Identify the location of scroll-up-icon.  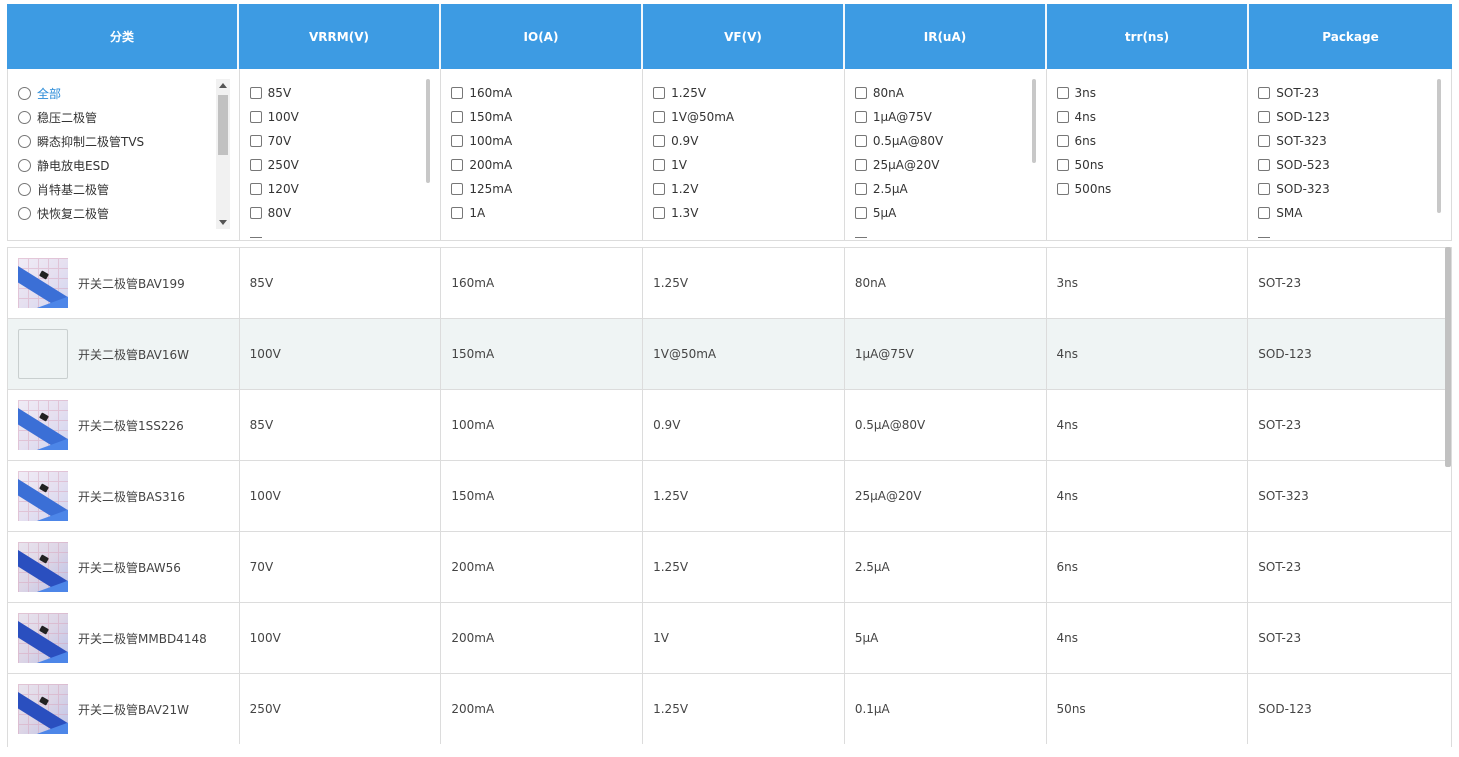
(222, 85).